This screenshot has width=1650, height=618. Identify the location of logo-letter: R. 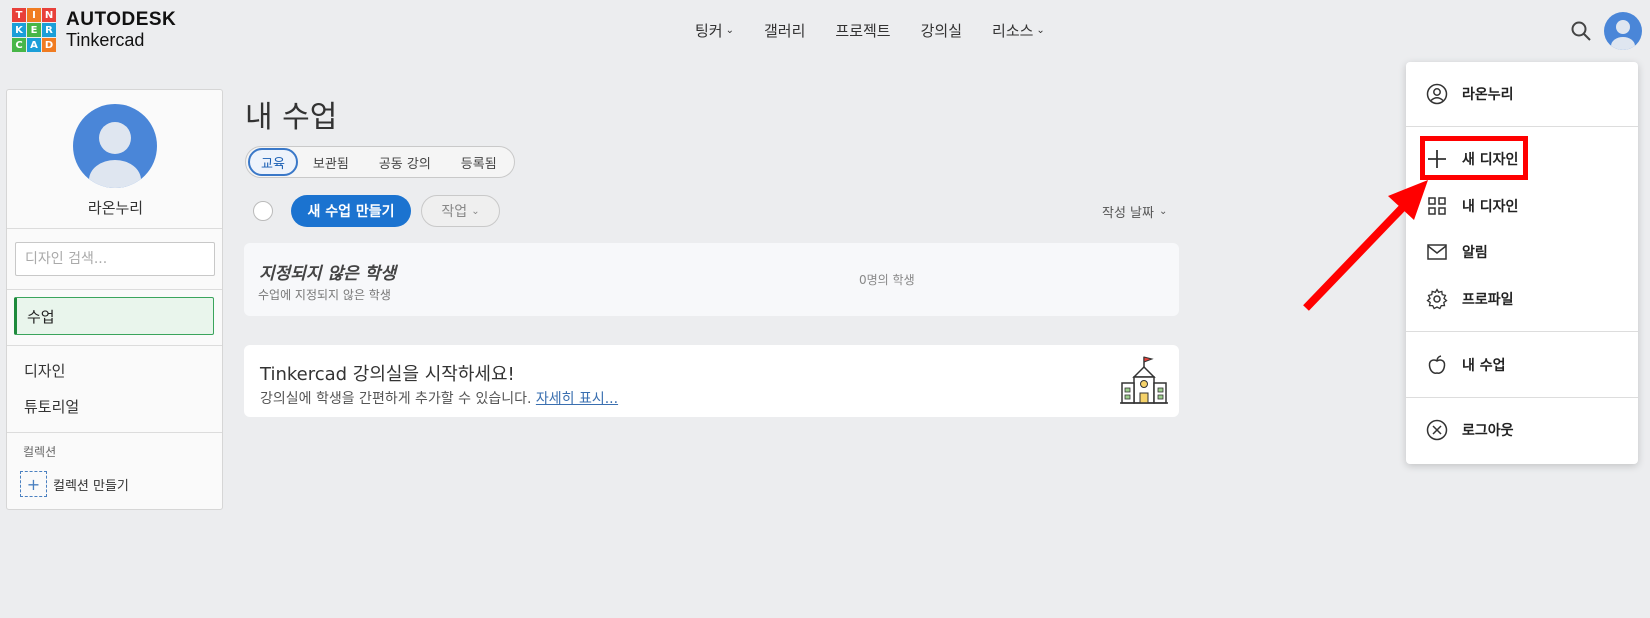
(49, 30).